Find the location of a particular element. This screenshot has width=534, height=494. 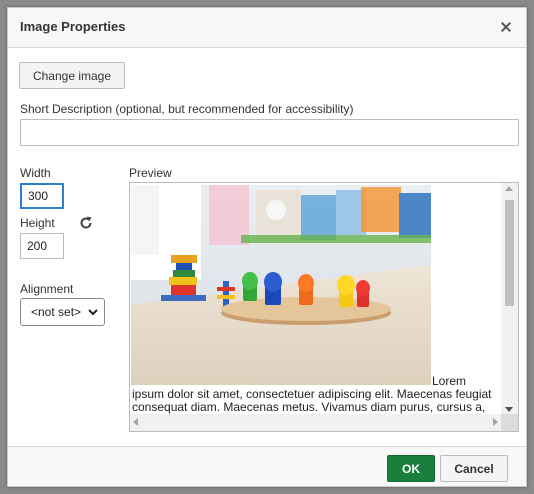

chevron-down-icon is located at coordinates (93, 312).